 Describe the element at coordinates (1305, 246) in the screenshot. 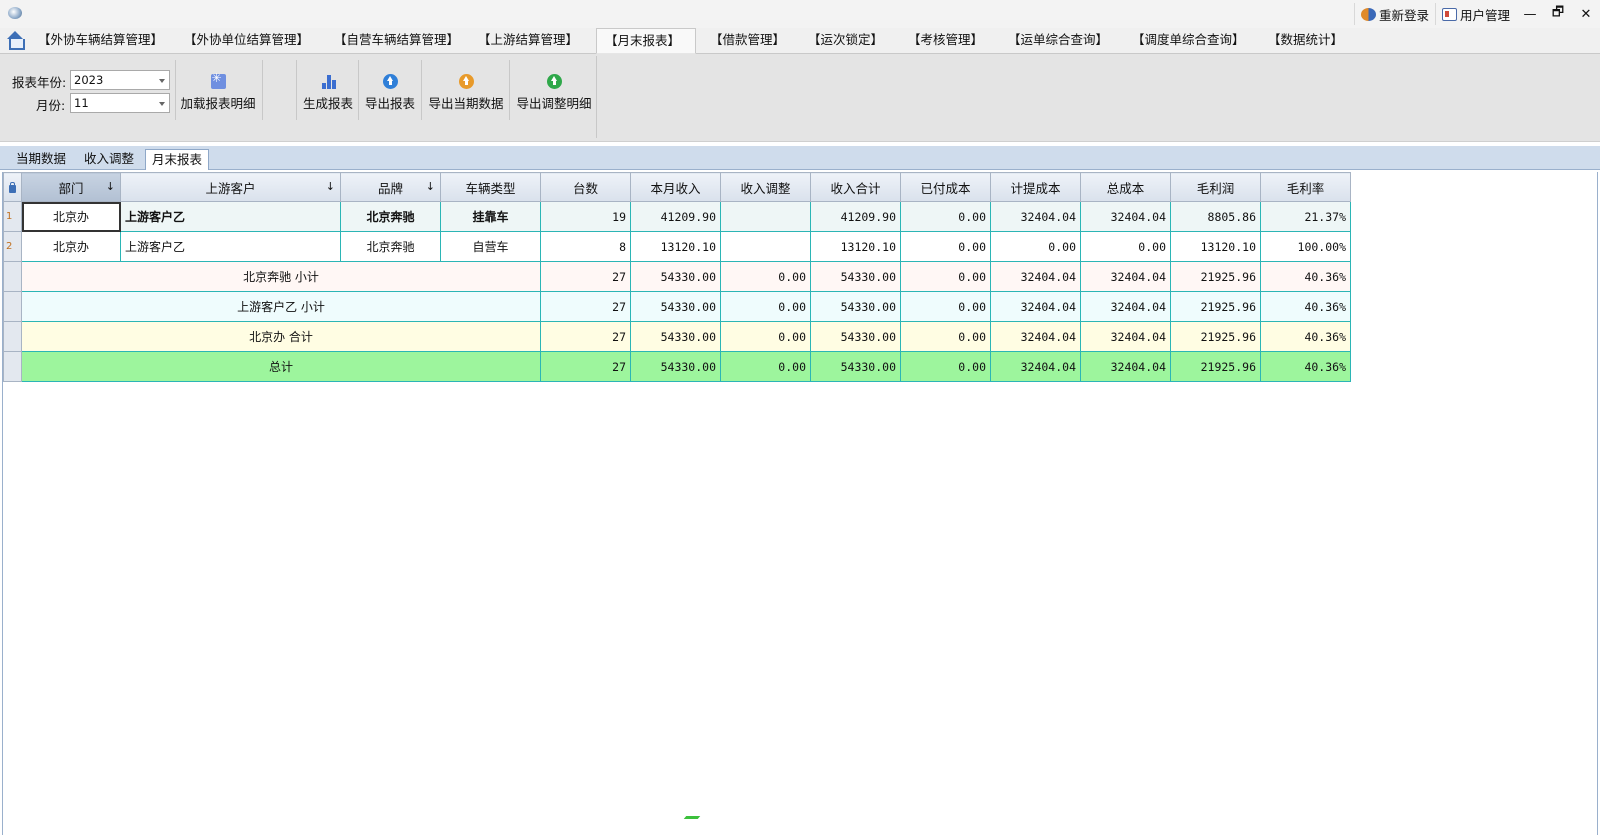

I see `cell-gross-margin: 100.00%` at that location.